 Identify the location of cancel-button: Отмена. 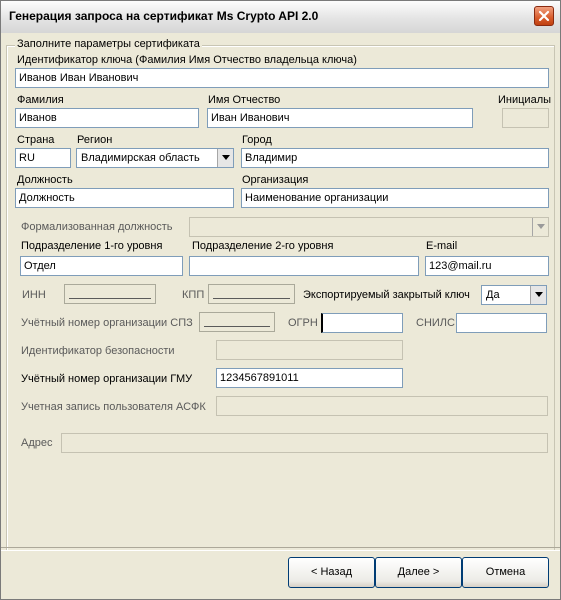
(505, 572).